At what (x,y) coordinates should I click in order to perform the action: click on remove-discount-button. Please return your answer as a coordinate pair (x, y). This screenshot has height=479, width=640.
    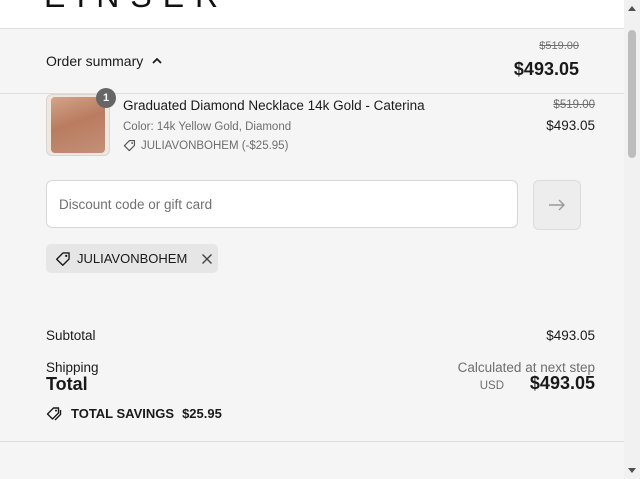
    Looking at the image, I should click on (207, 259).